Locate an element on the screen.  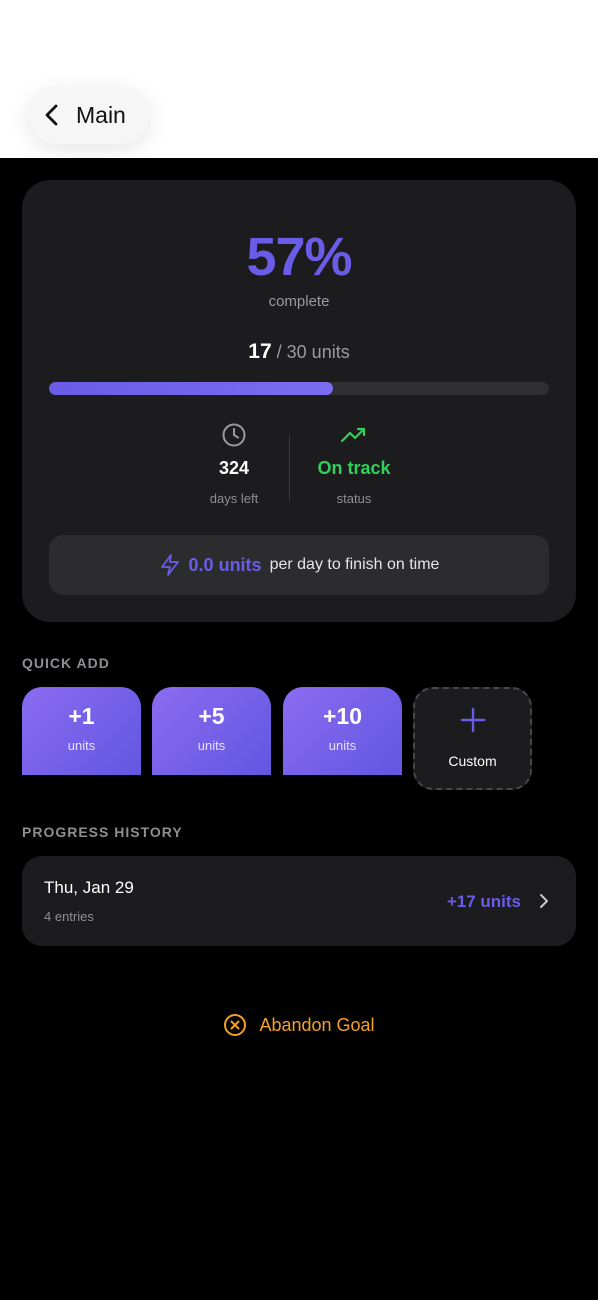
quick-add-10-button: +10 units is located at coordinates (342, 731).